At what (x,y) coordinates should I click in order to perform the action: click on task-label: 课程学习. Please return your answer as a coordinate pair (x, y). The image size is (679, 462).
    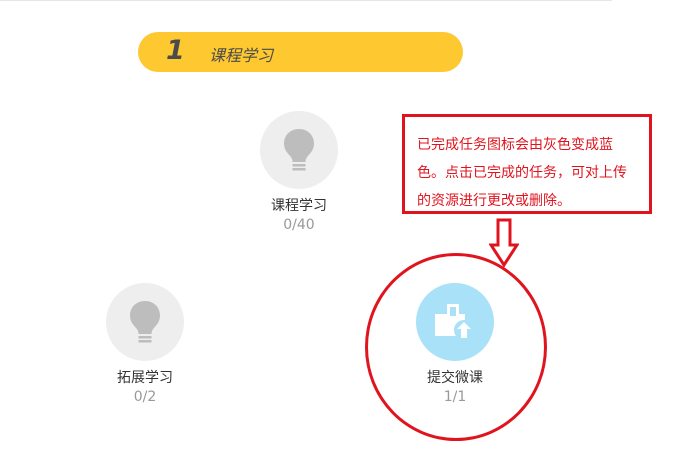
    Looking at the image, I should click on (299, 206).